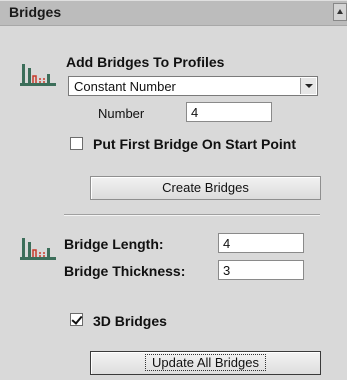 The width and height of the screenshot is (351, 380). I want to click on bridge-length-label: Bridge Length:, so click(114, 244).